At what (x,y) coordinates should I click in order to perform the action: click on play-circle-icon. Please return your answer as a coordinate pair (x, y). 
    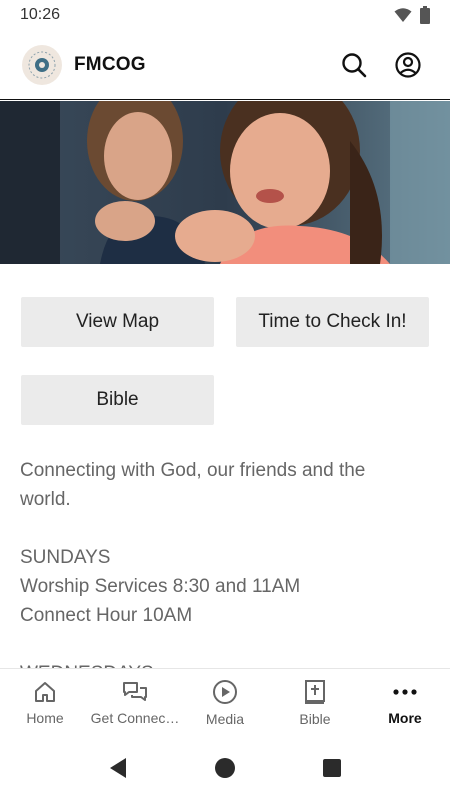
    Looking at the image, I should click on (225, 691).